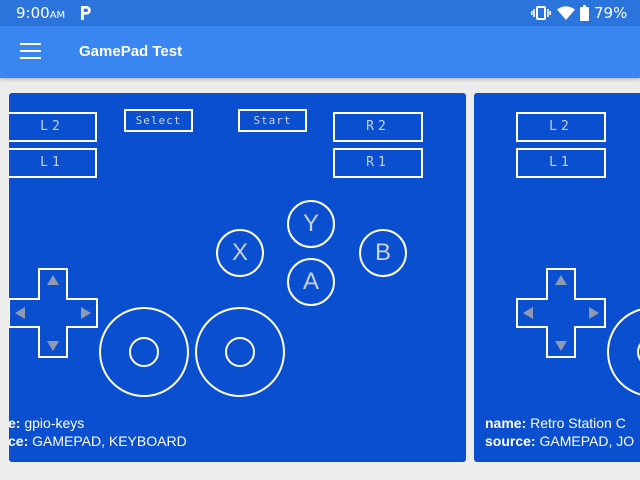  Describe the element at coordinates (131, 51) in the screenshot. I see `app-title: GamePad Test` at that location.